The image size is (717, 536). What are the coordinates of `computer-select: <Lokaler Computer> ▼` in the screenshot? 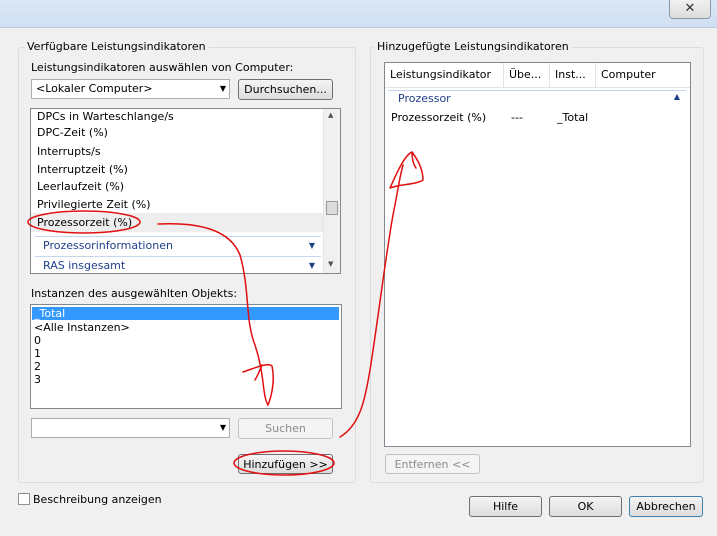 It's located at (130, 89).